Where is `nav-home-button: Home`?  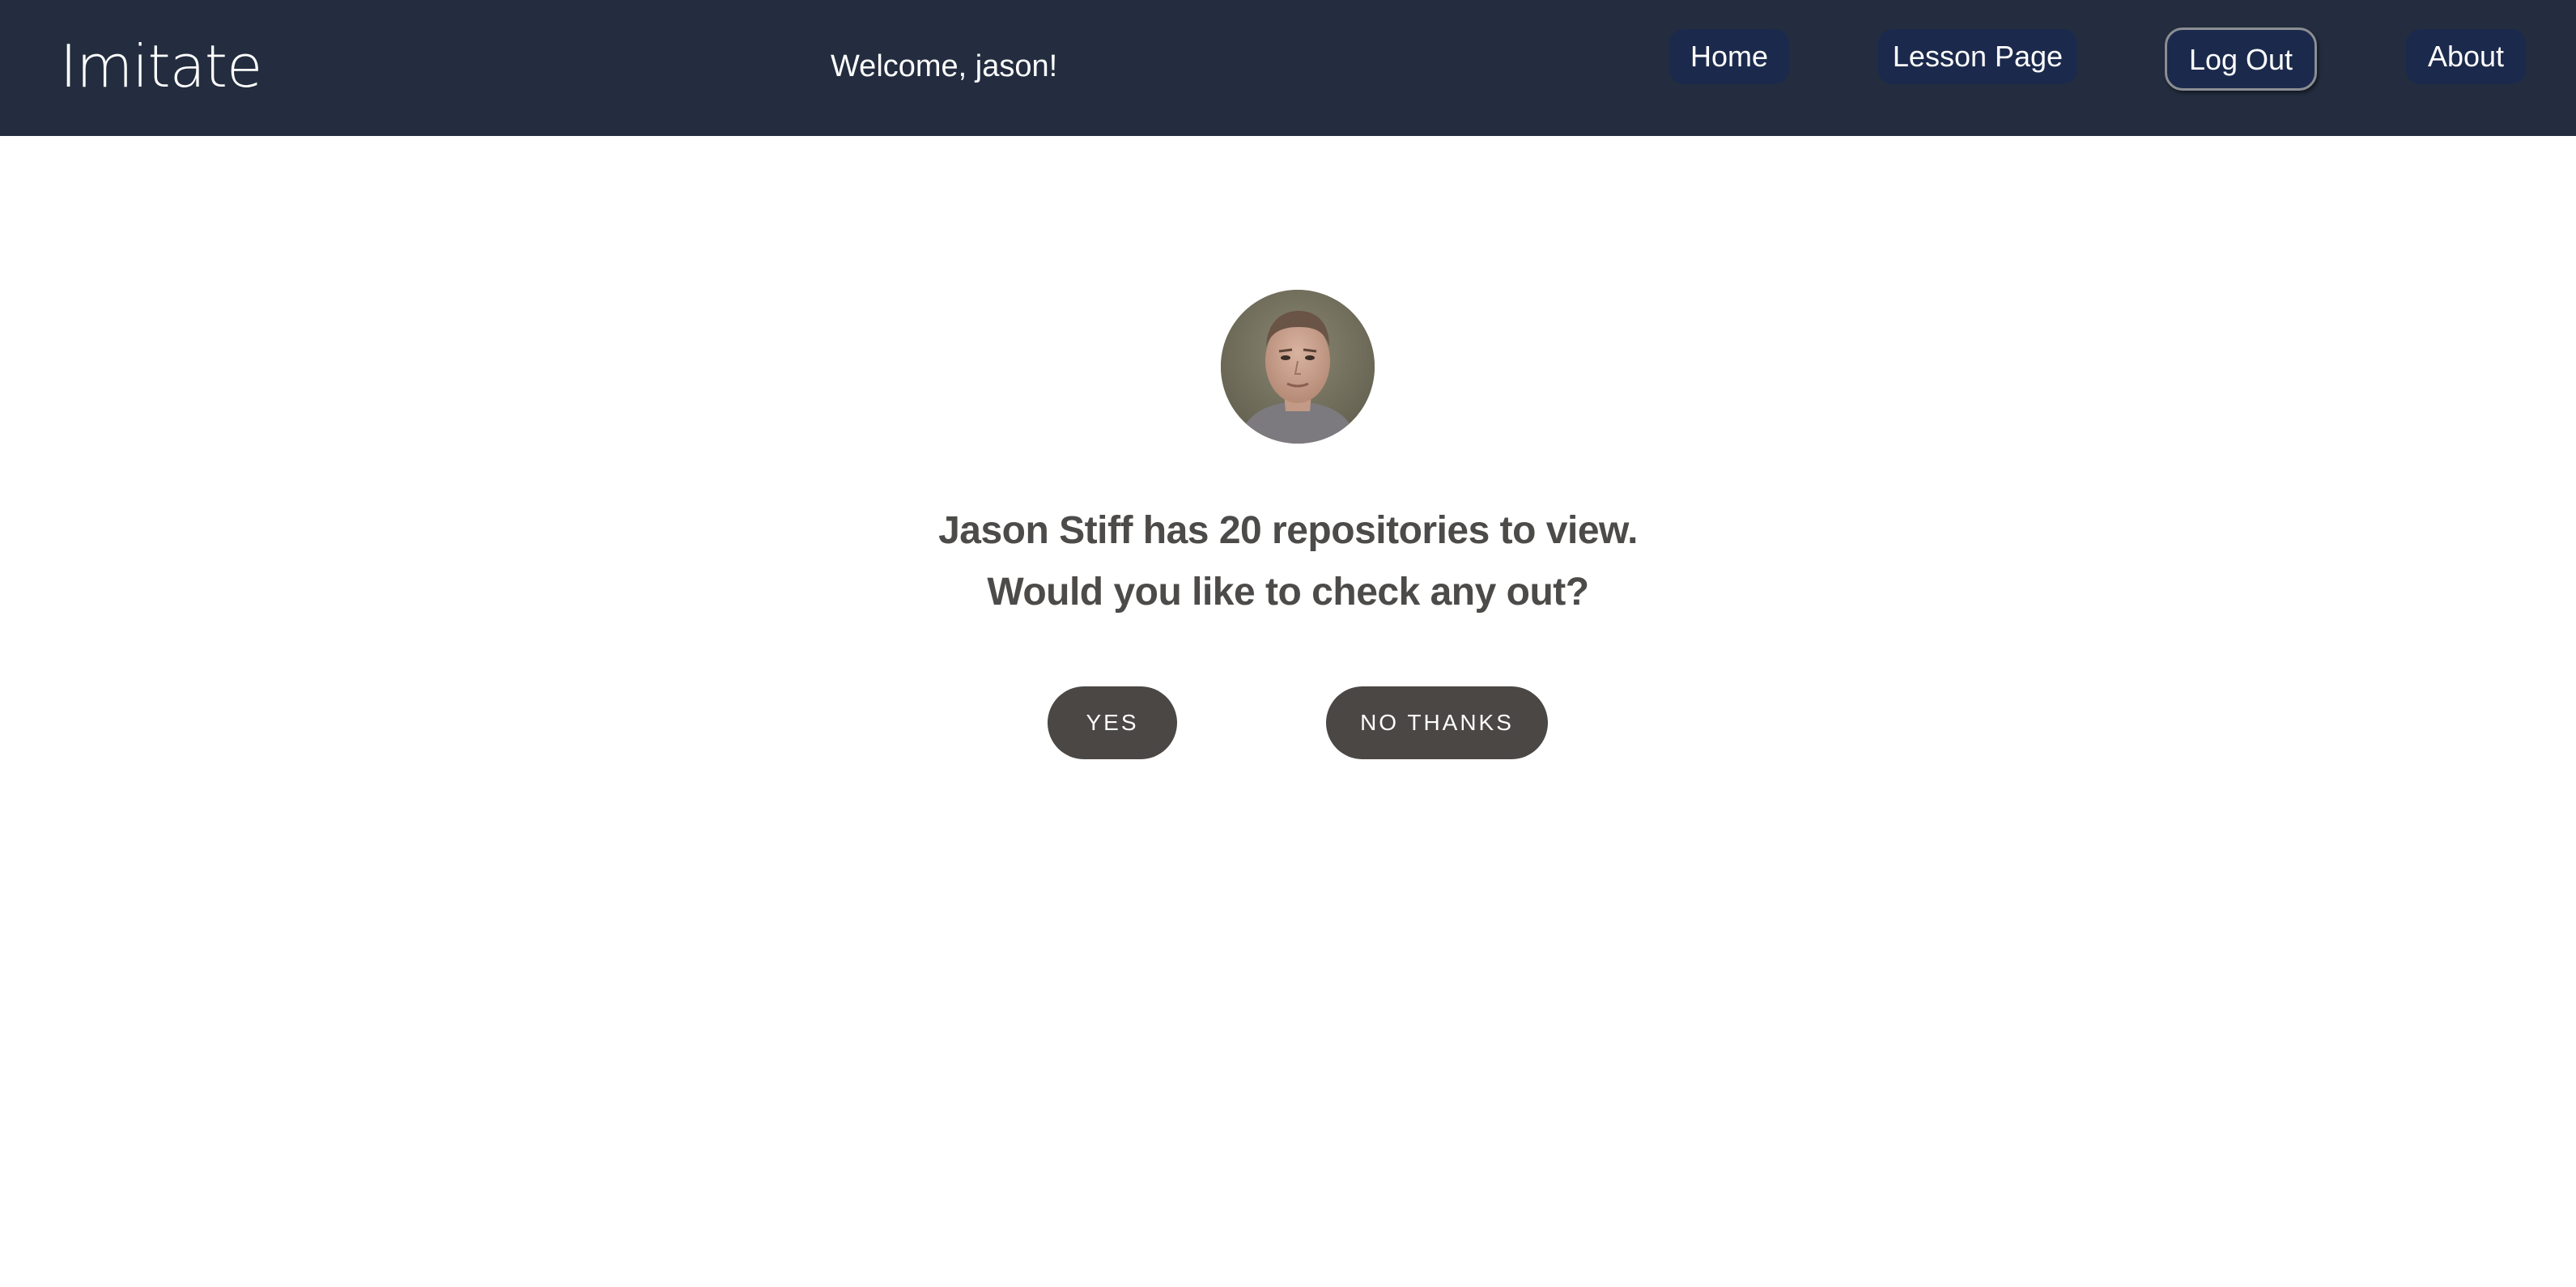
nav-home-button: Home is located at coordinates (1729, 56).